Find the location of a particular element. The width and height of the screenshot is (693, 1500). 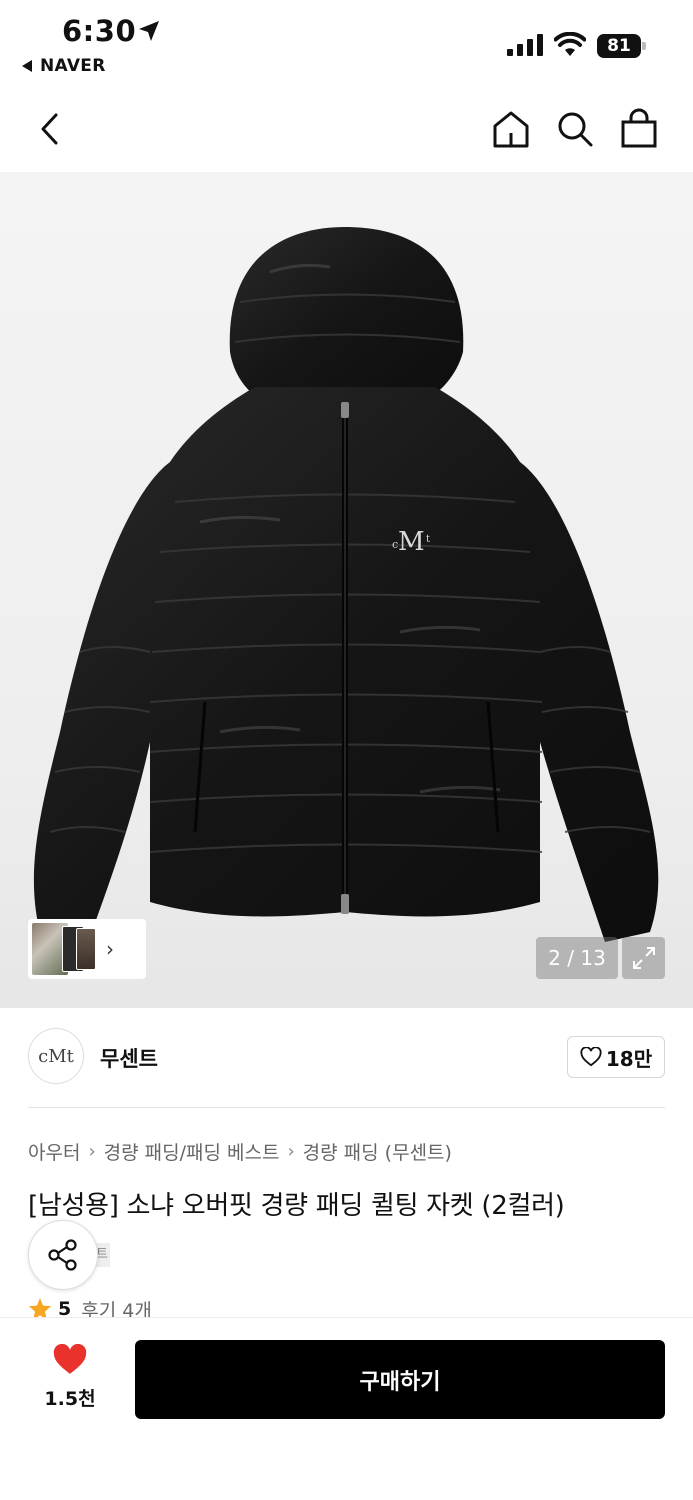

back-icon is located at coordinates (50, 129).